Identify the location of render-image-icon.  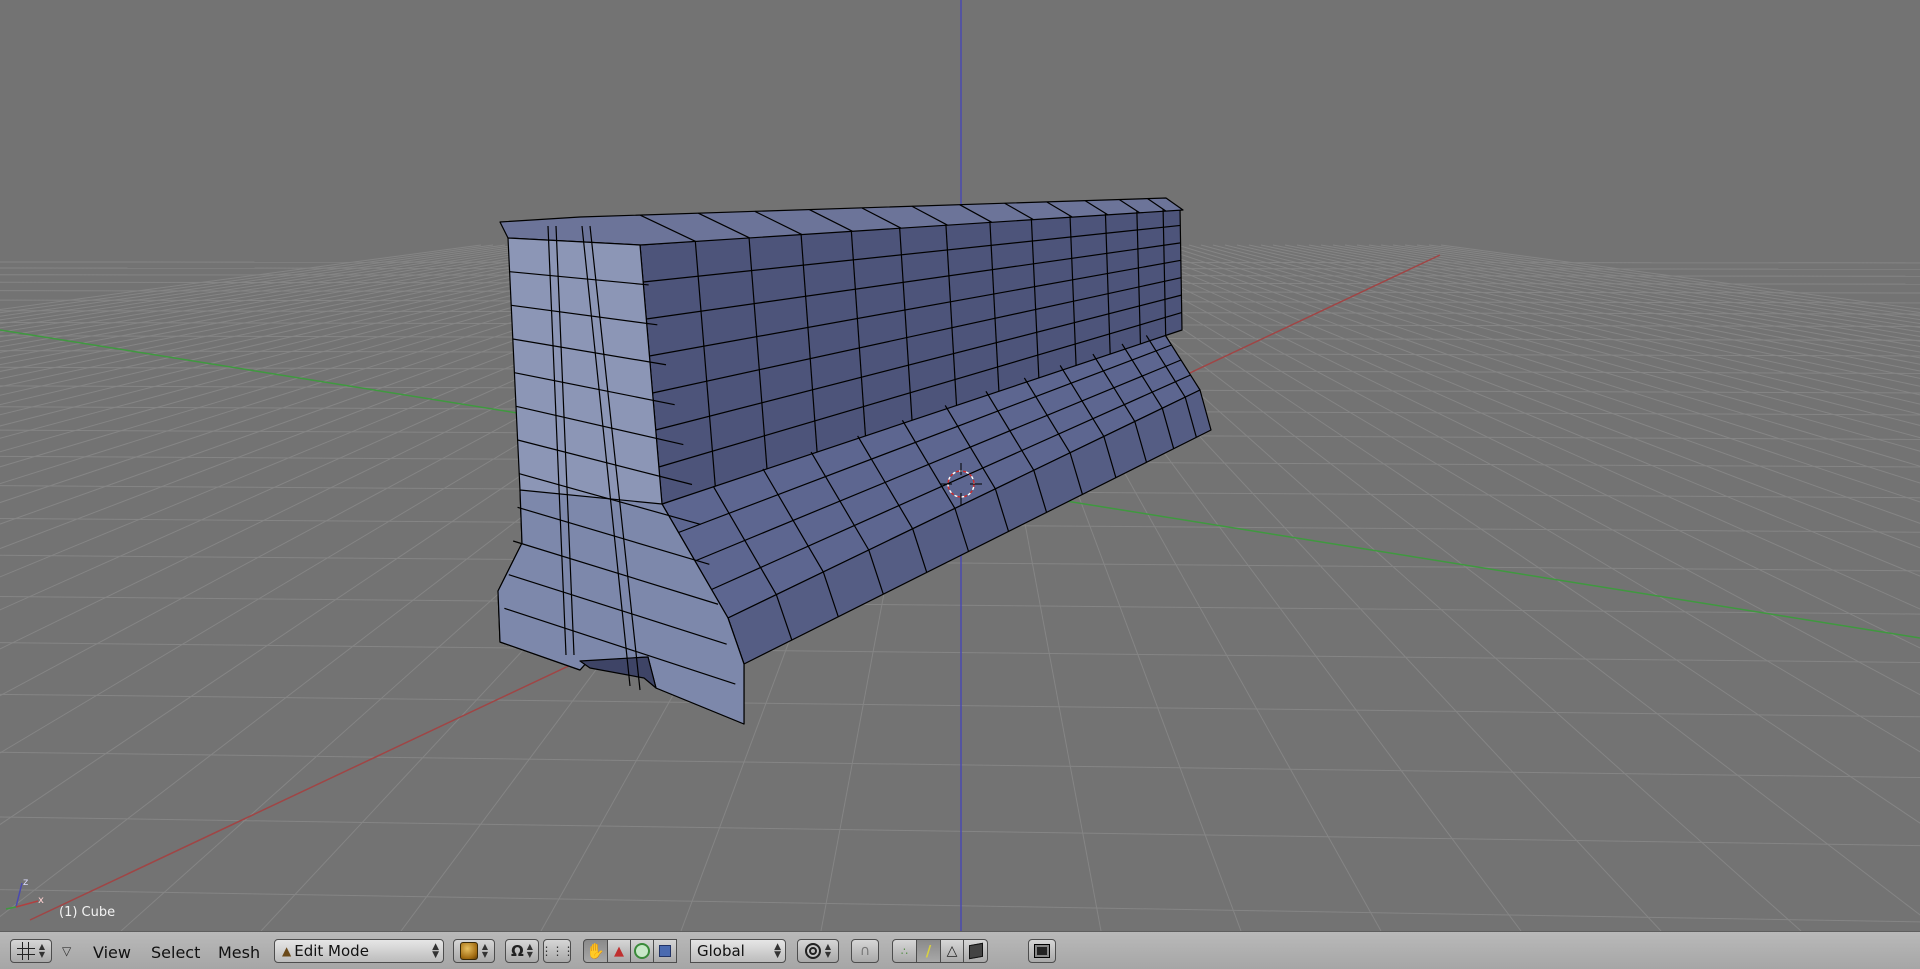
(1042, 951).